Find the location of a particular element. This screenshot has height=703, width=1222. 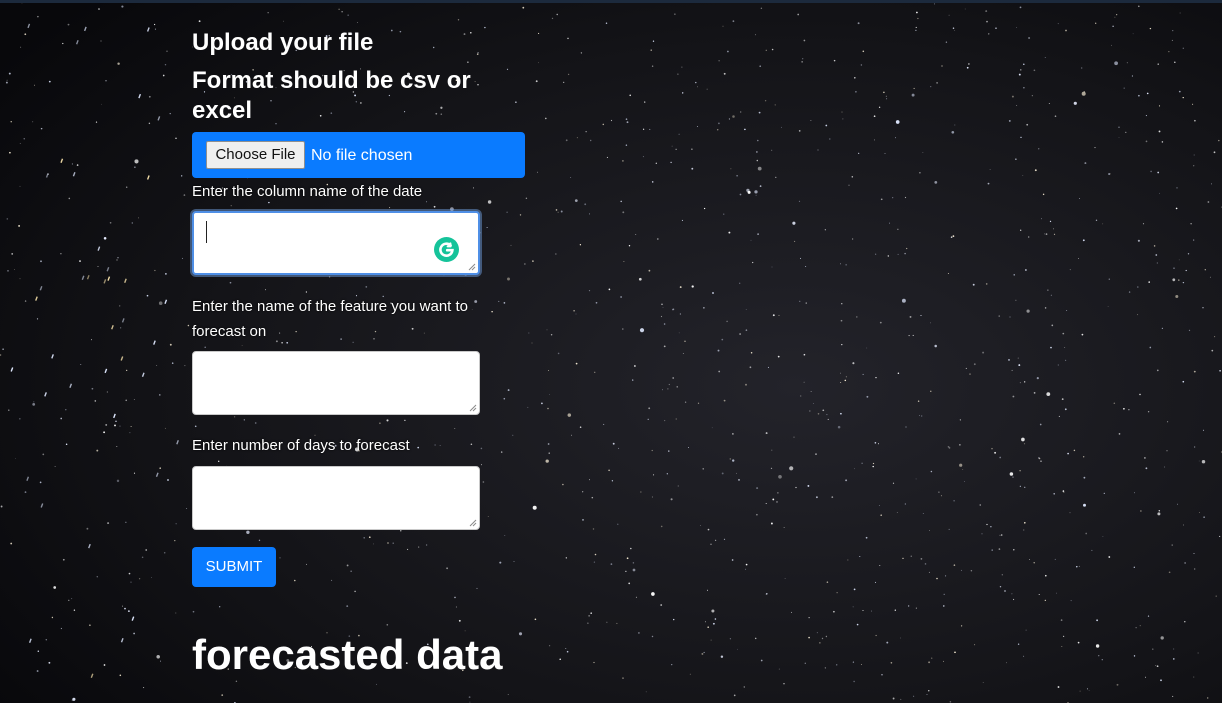

forecast-days-label: Enter number of days to forecast is located at coordinates (301, 445).